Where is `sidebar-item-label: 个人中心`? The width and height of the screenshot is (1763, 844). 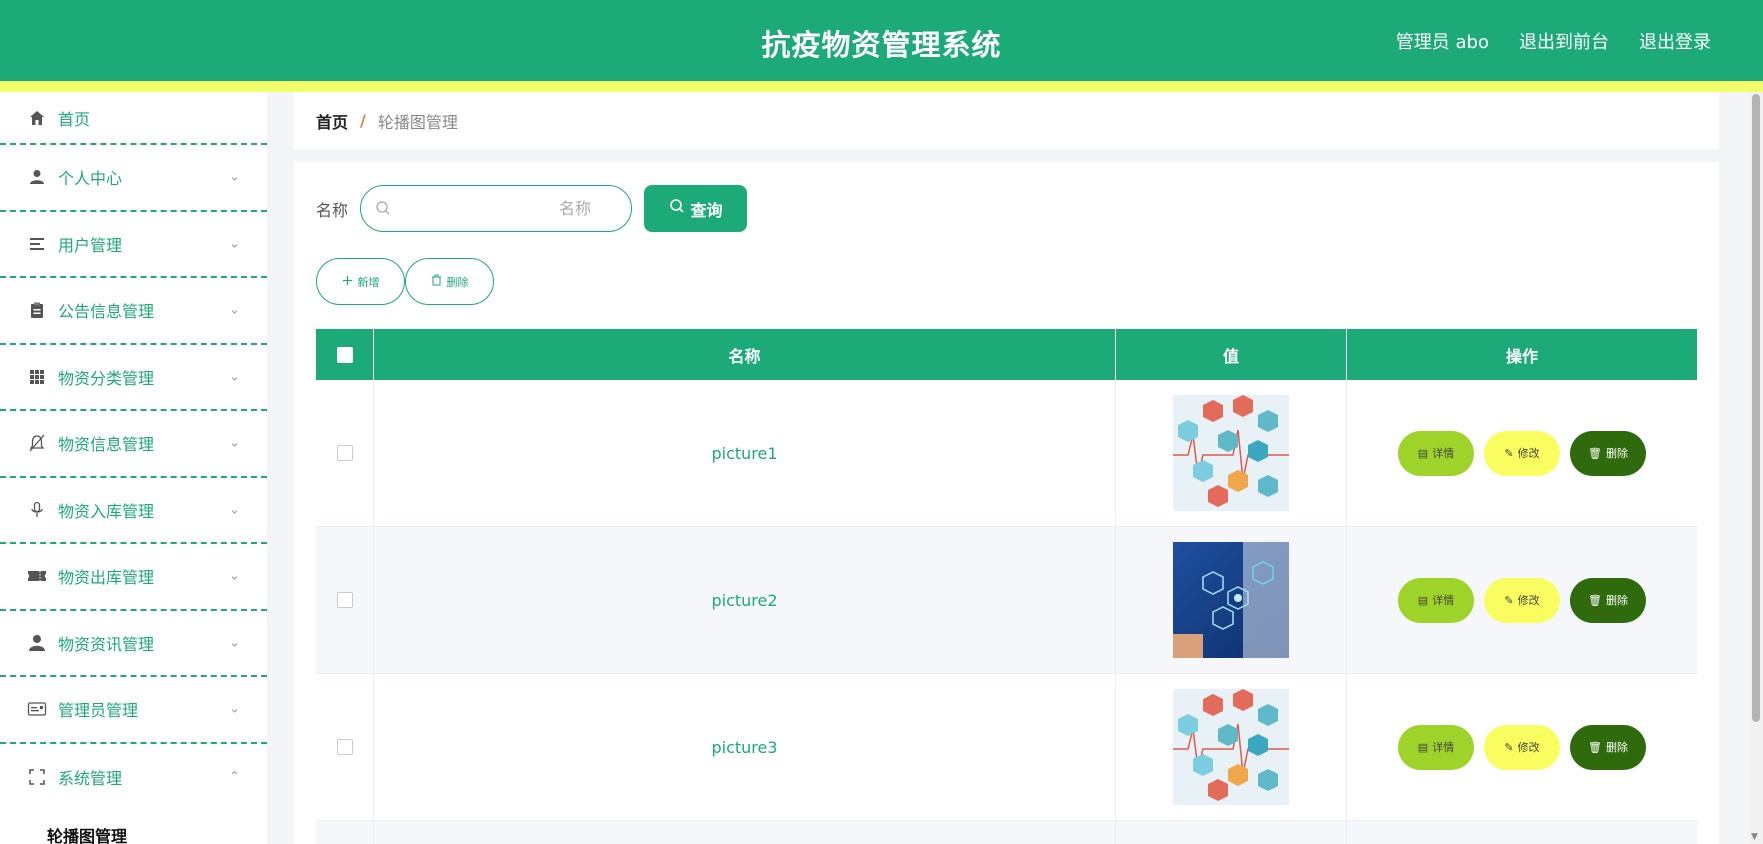
sidebar-item-label: 个人中心 is located at coordinates (90, 179).